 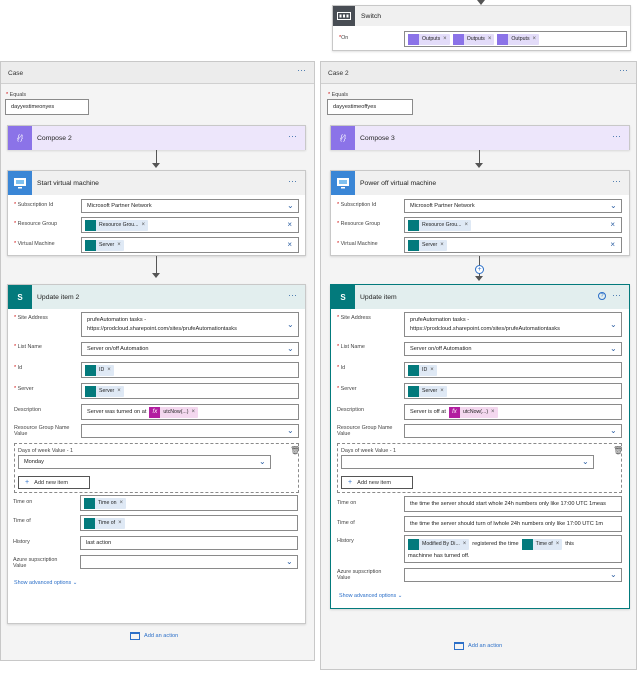 What do you see at coordinates (189, 503) in the screenshot?
I see `time-on-field: Time on ×` at bounding box center [189, 503].